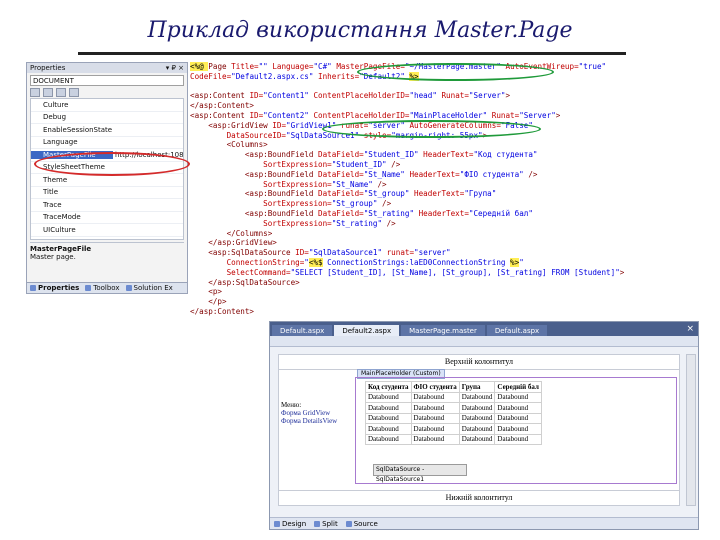 The height and width of the screenshot is (540, 720). What do you see at coordinates (291, 405) in the screenshot?
I see `menu-heading: Меню:` at bounding box center [291, 405].